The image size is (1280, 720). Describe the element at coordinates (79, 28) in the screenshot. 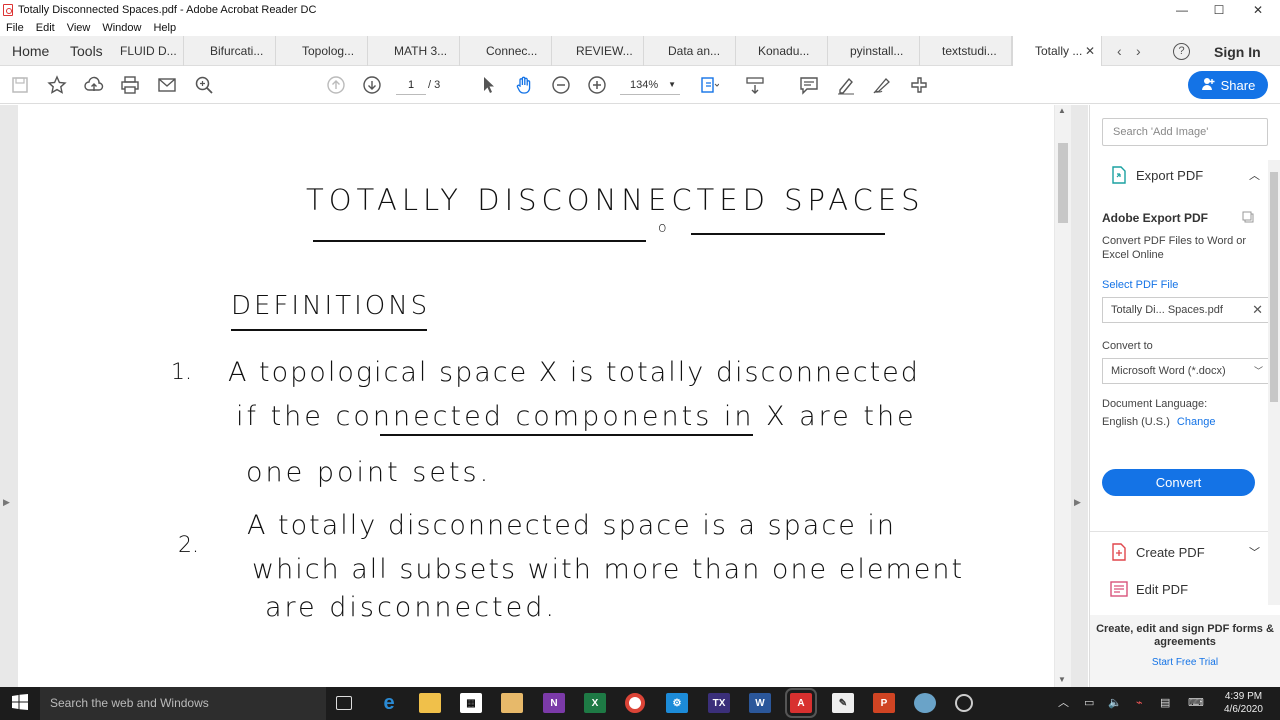

I see `menu-view: View` at that location.